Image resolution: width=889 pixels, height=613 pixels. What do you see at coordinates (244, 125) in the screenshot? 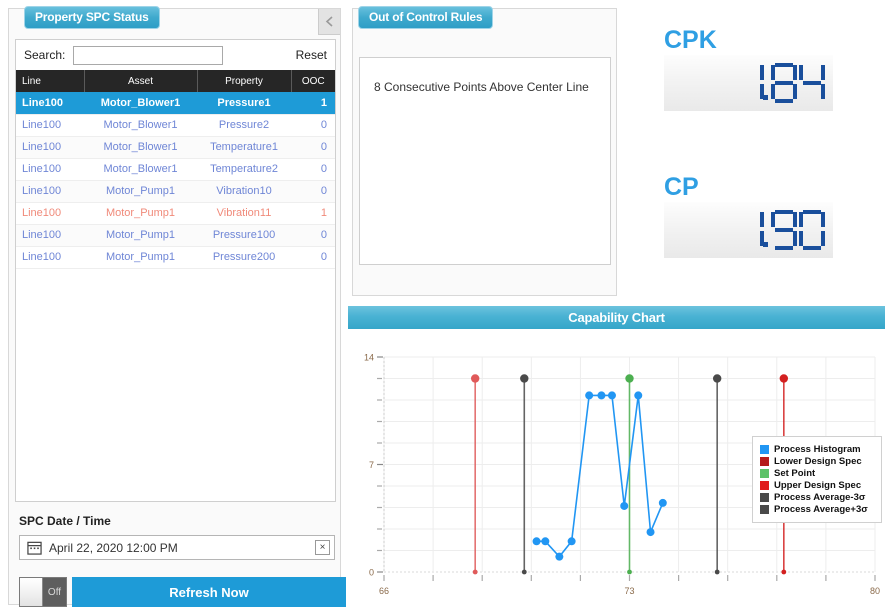
I see `cell-property: Pressure2` at bounding box center [244, 125].